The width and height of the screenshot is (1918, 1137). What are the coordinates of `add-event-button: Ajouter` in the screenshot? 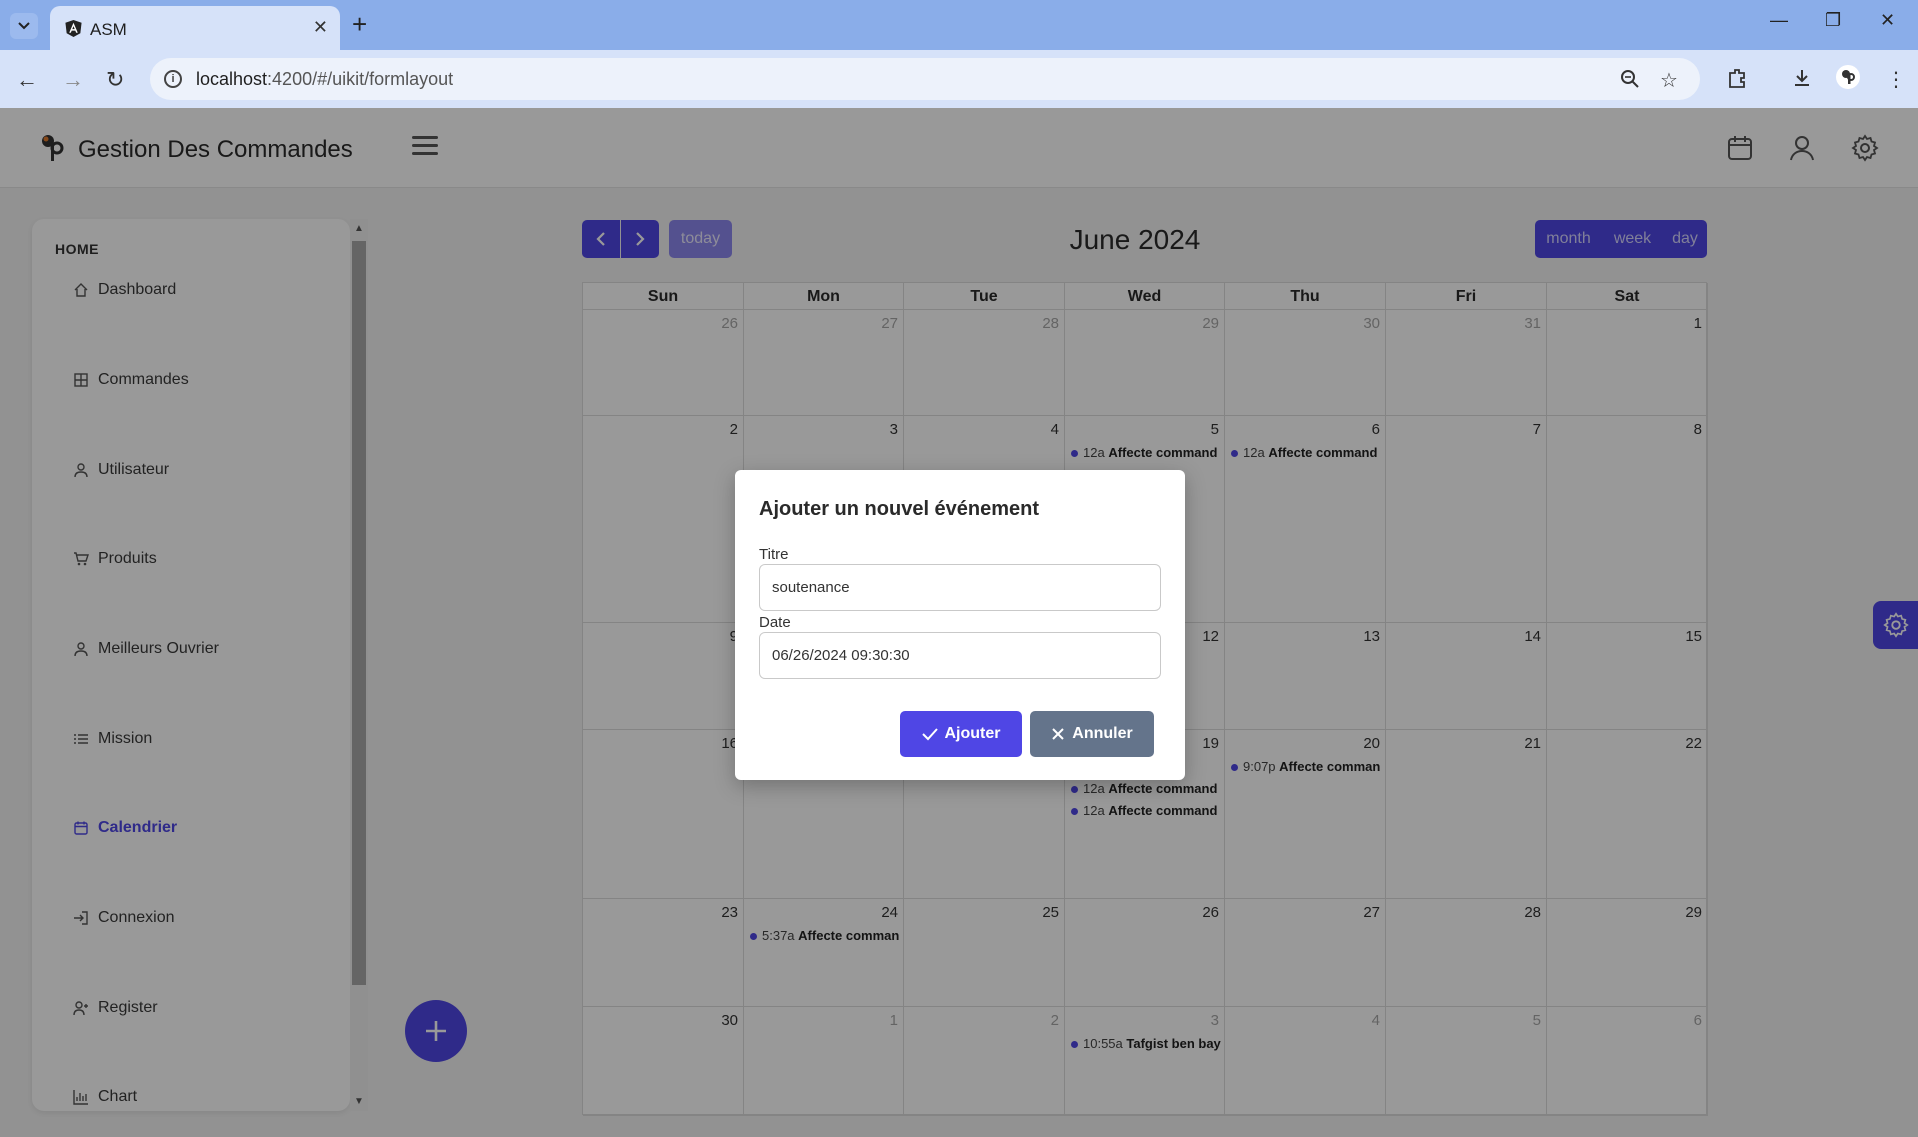 It's located at (961, 734).